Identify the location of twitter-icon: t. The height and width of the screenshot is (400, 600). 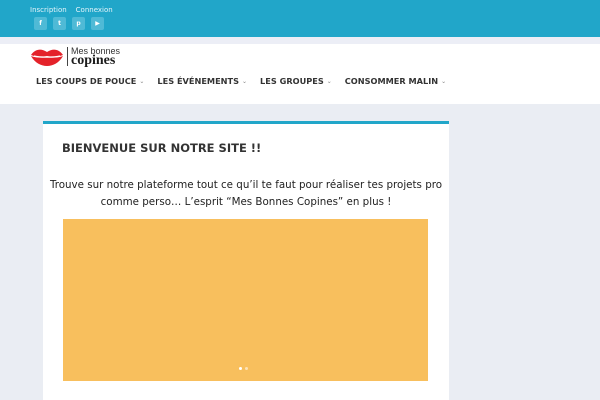
(59, 23).